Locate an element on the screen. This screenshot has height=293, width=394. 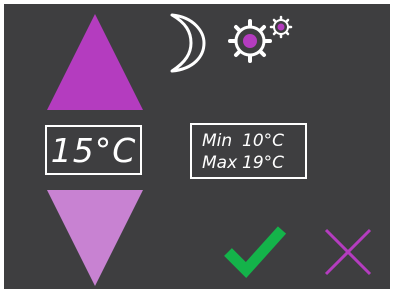
x-mark-icon is located at coordinates (348, 252).